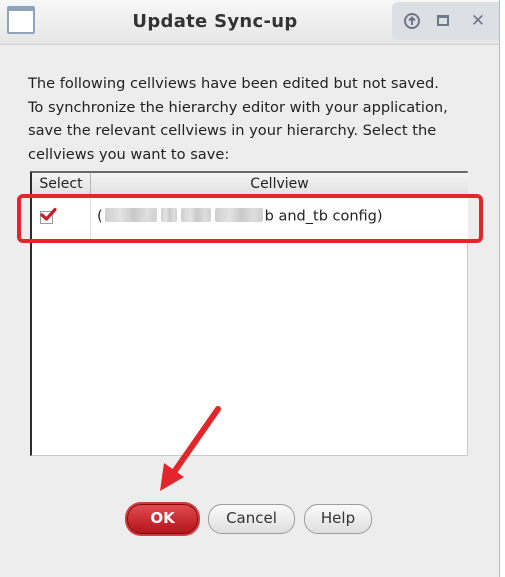 Image resolution: width=505 pixels, height=577 pixels. I want to click on close-icon: ✕, so click(478, 21).